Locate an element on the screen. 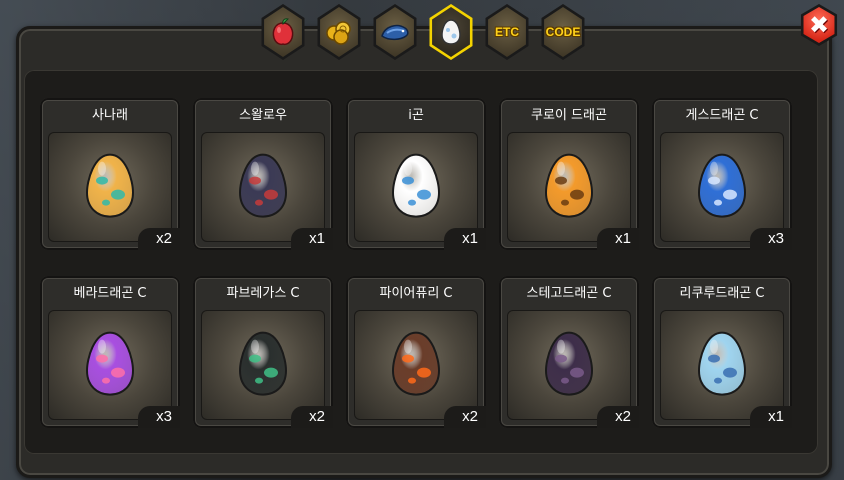 The image size is (844, 480). red-fruit-icon is located at coordinates (283, 32).